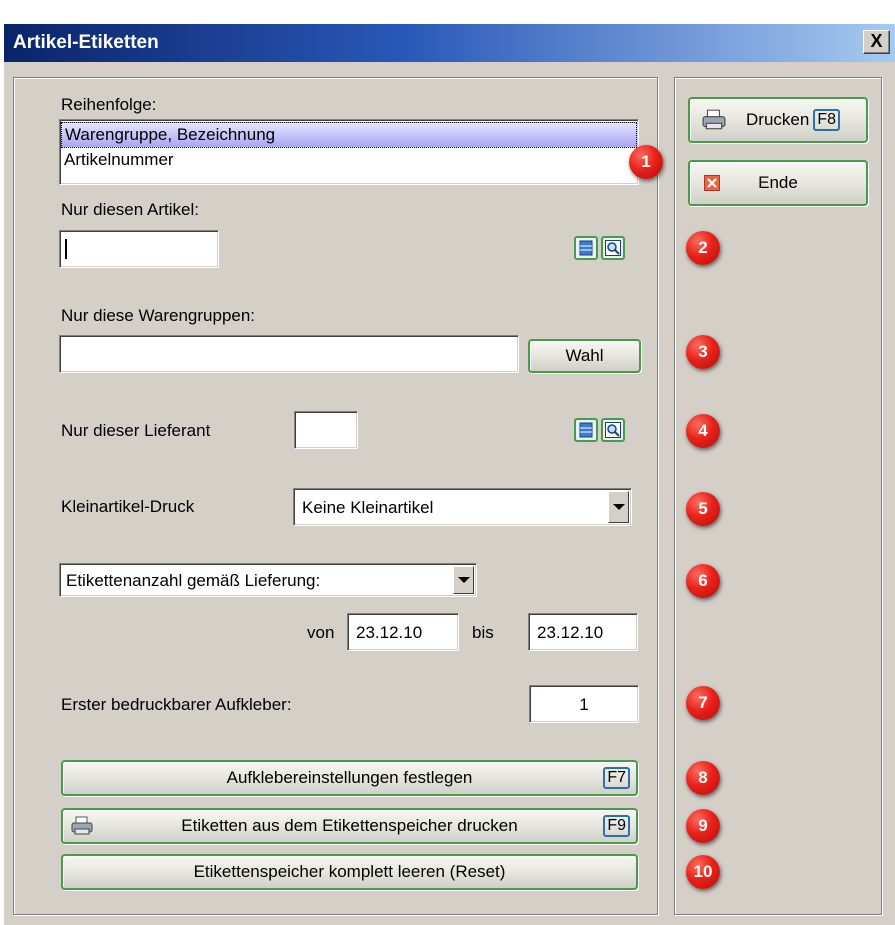 This screenshot has height=925, width=895. I want to click on title-bar: Artikel-Etiketten X, so click(449, 43).